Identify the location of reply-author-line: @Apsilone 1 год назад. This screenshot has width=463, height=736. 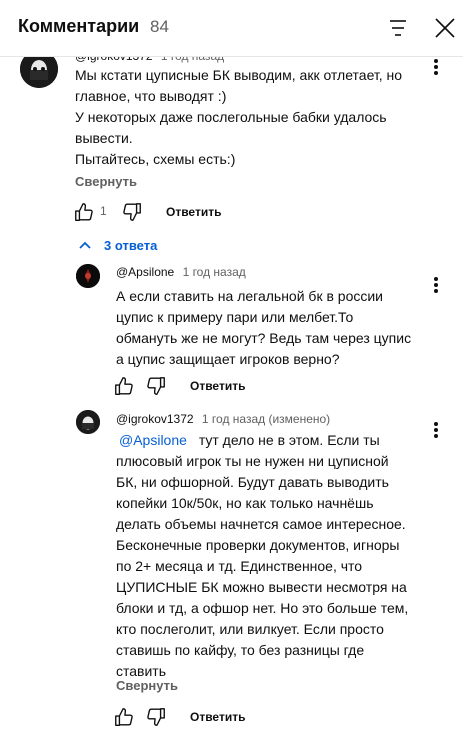
(181, 272).